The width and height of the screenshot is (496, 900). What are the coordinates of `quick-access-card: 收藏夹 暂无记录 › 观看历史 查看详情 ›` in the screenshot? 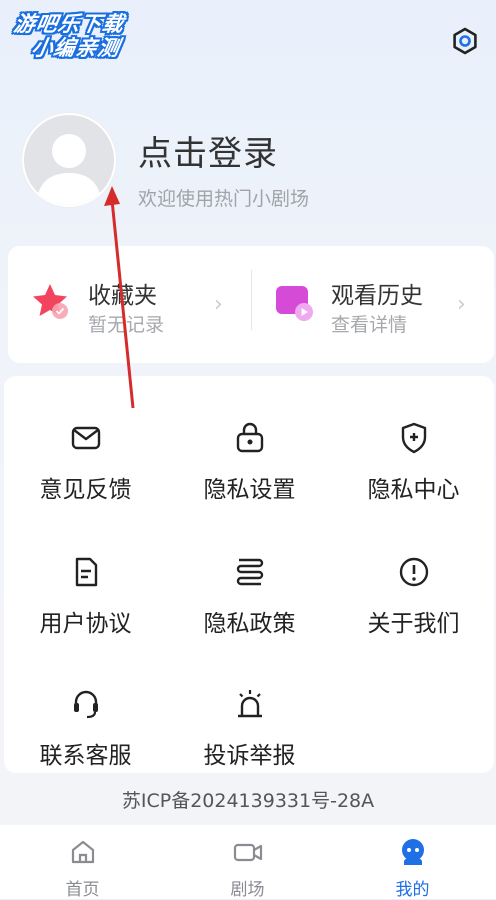 It's located at (251, 304).